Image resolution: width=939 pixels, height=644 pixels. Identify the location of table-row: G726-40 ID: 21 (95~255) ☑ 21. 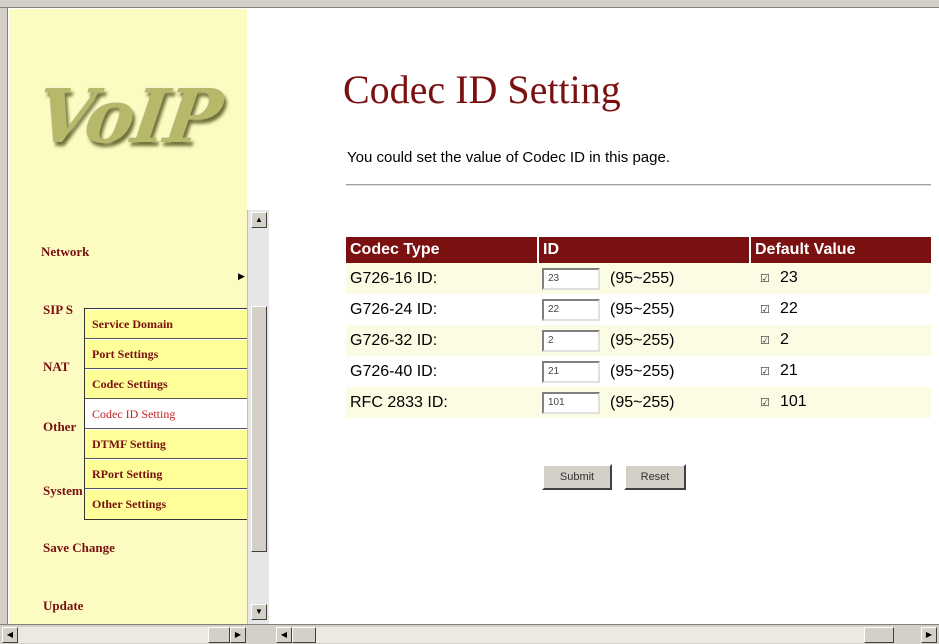
(638, 371).